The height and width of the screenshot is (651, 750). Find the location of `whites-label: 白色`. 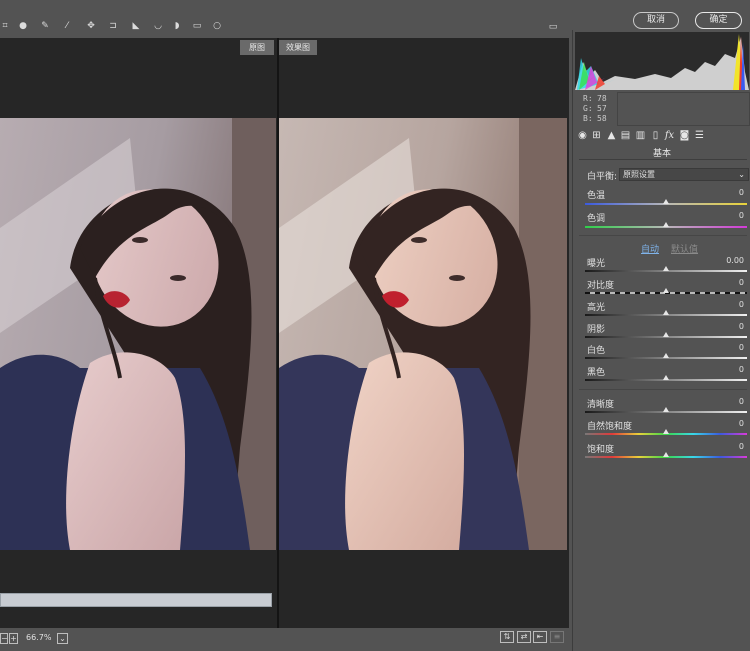

whites-label: 白色 is located at coordinates (596, 351).